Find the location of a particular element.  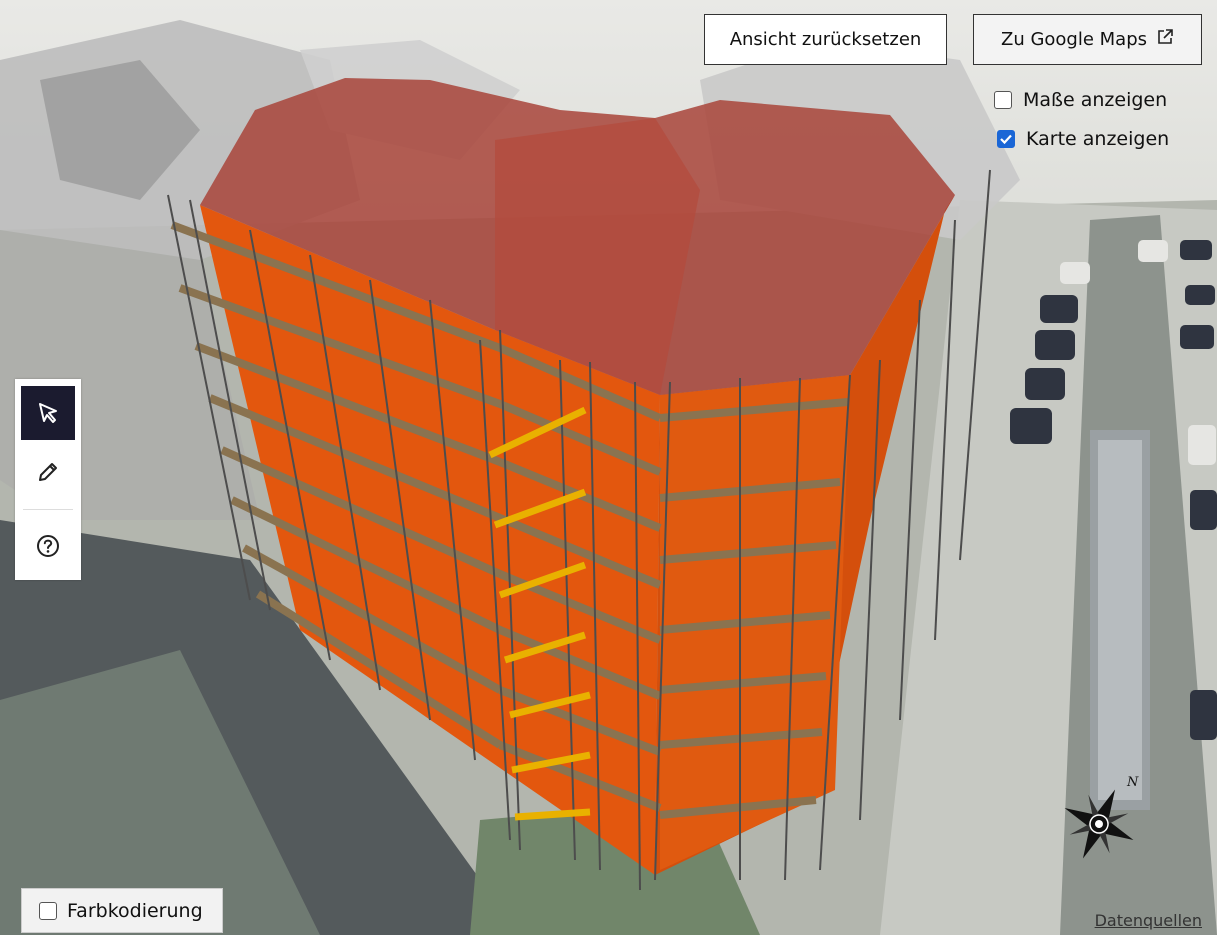

reset-view-button: Ansicht zurücksetzen is located at coordinates (825, 39).